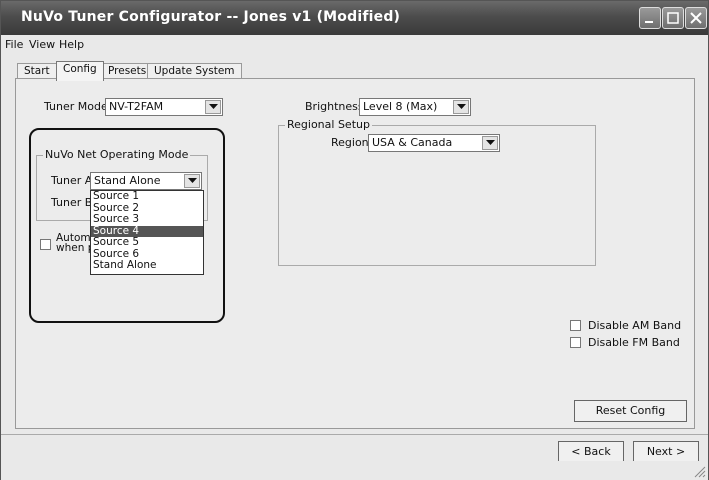  Describe the element at coordinates (635, 325) in the screenshot. I see `disable-am-label: Disable AM Band` at that location.